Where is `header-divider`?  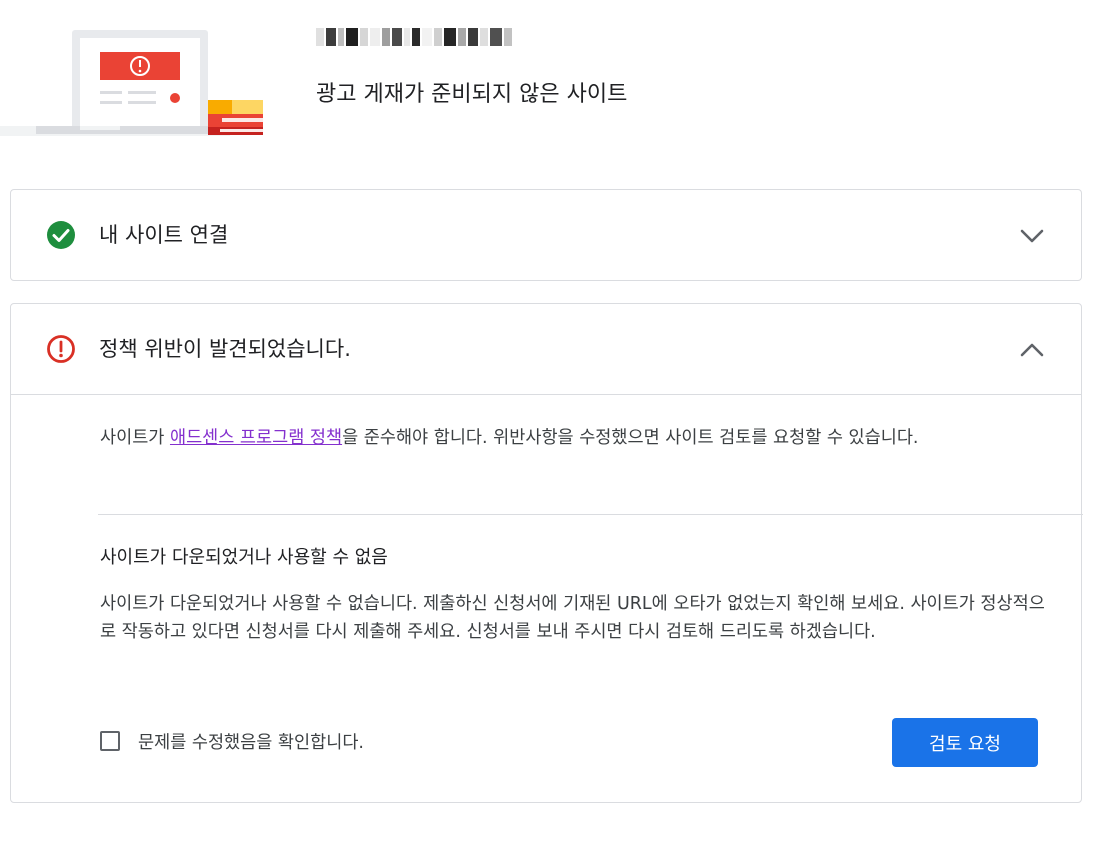 header-divider is located at coordinates (546, 394).